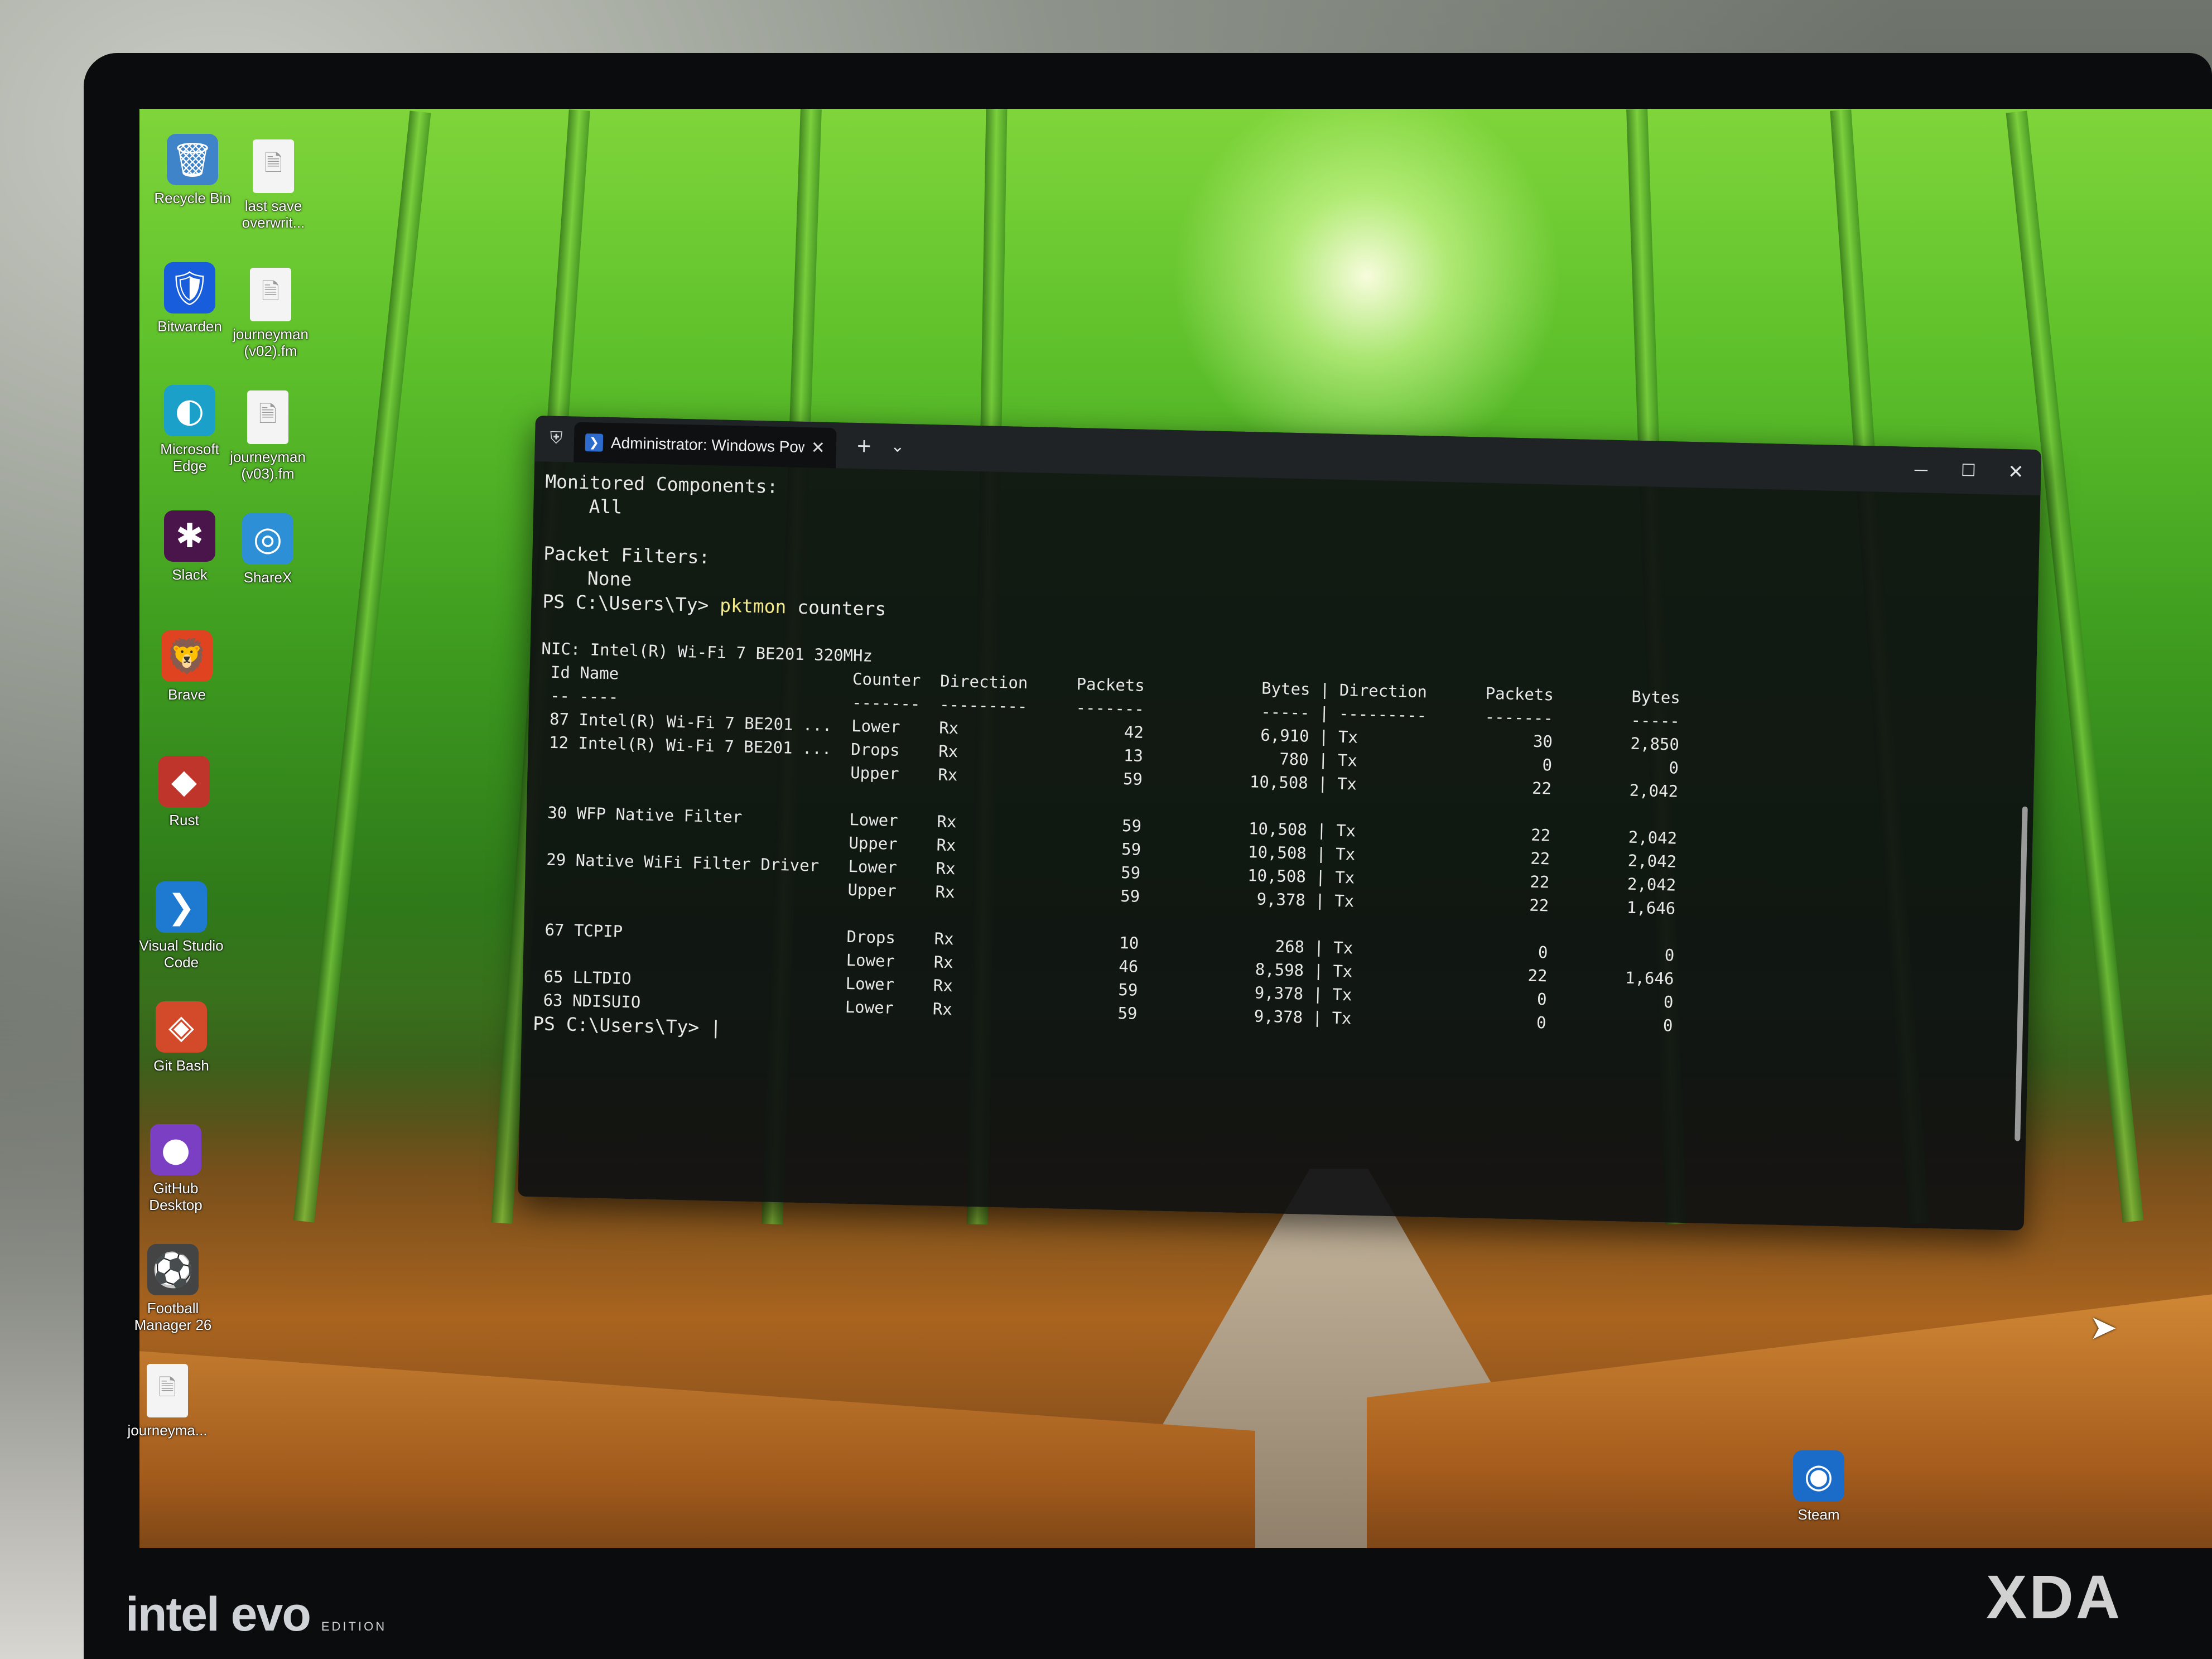  Describe the element at coordinates (594, 443) in the screenshot. I see `powershell-icon: ❯` at that location.